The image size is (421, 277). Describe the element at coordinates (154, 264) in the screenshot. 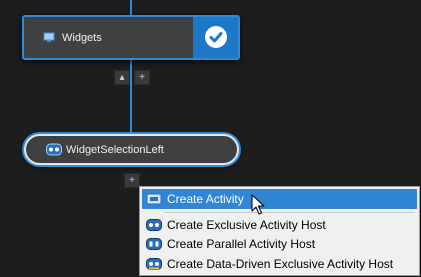

I see `data-driven-host-icon` at that location.